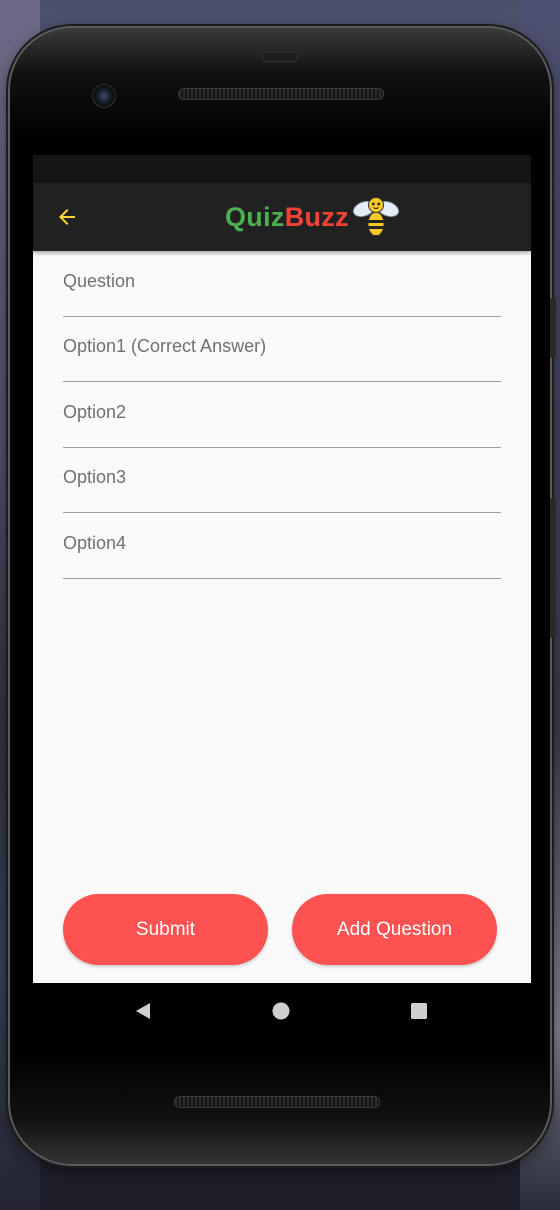 The image size is (560, 1210). I want to click on square-recents-icon, so click(419, 1011).